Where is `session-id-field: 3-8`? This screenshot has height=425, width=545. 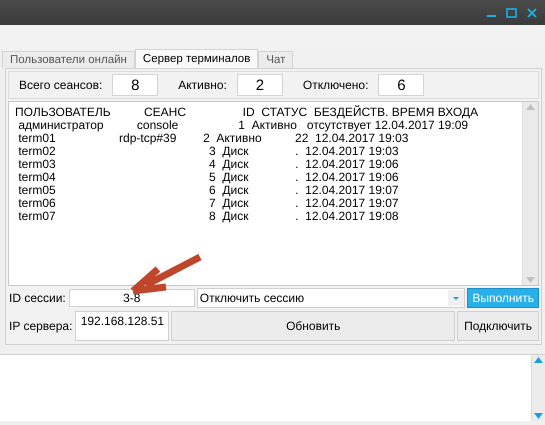 session-id-field: 3-8 is located at coordinates (131, 298).